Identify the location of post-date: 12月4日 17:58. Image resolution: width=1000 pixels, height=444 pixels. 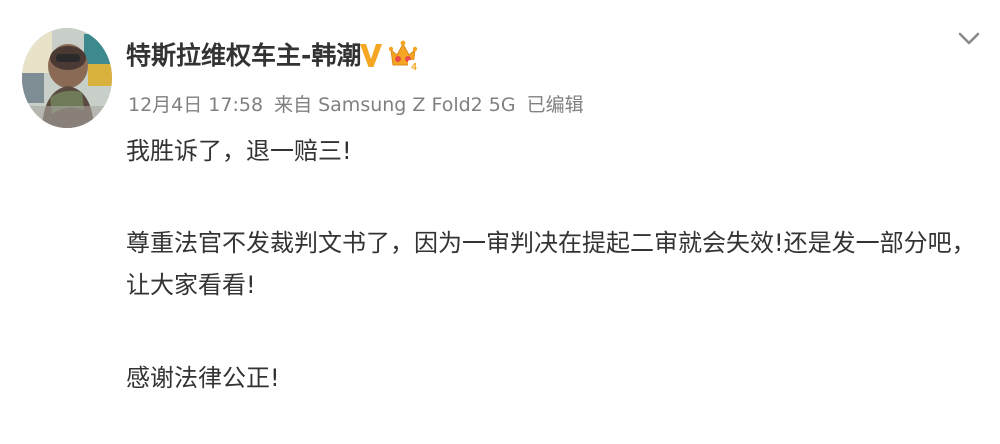
(195, 105).